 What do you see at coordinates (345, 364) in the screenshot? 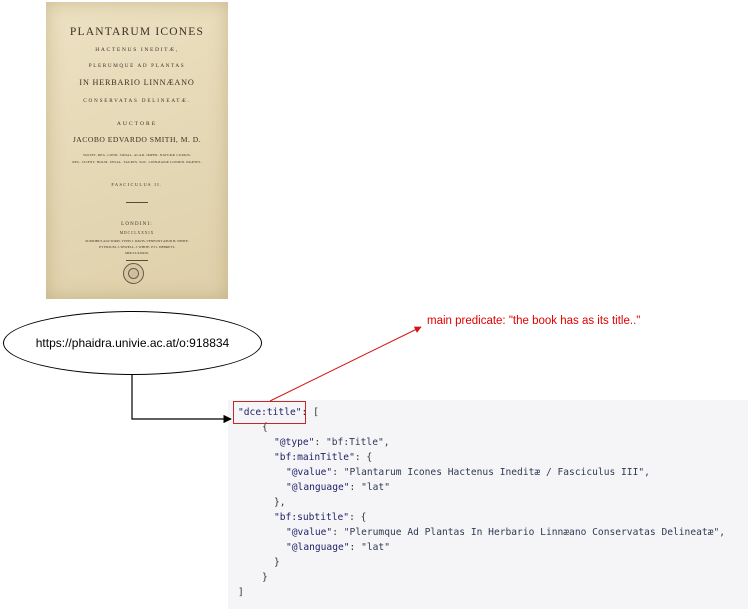
I see `annotation-arrow` at bounding box center [345, 364].